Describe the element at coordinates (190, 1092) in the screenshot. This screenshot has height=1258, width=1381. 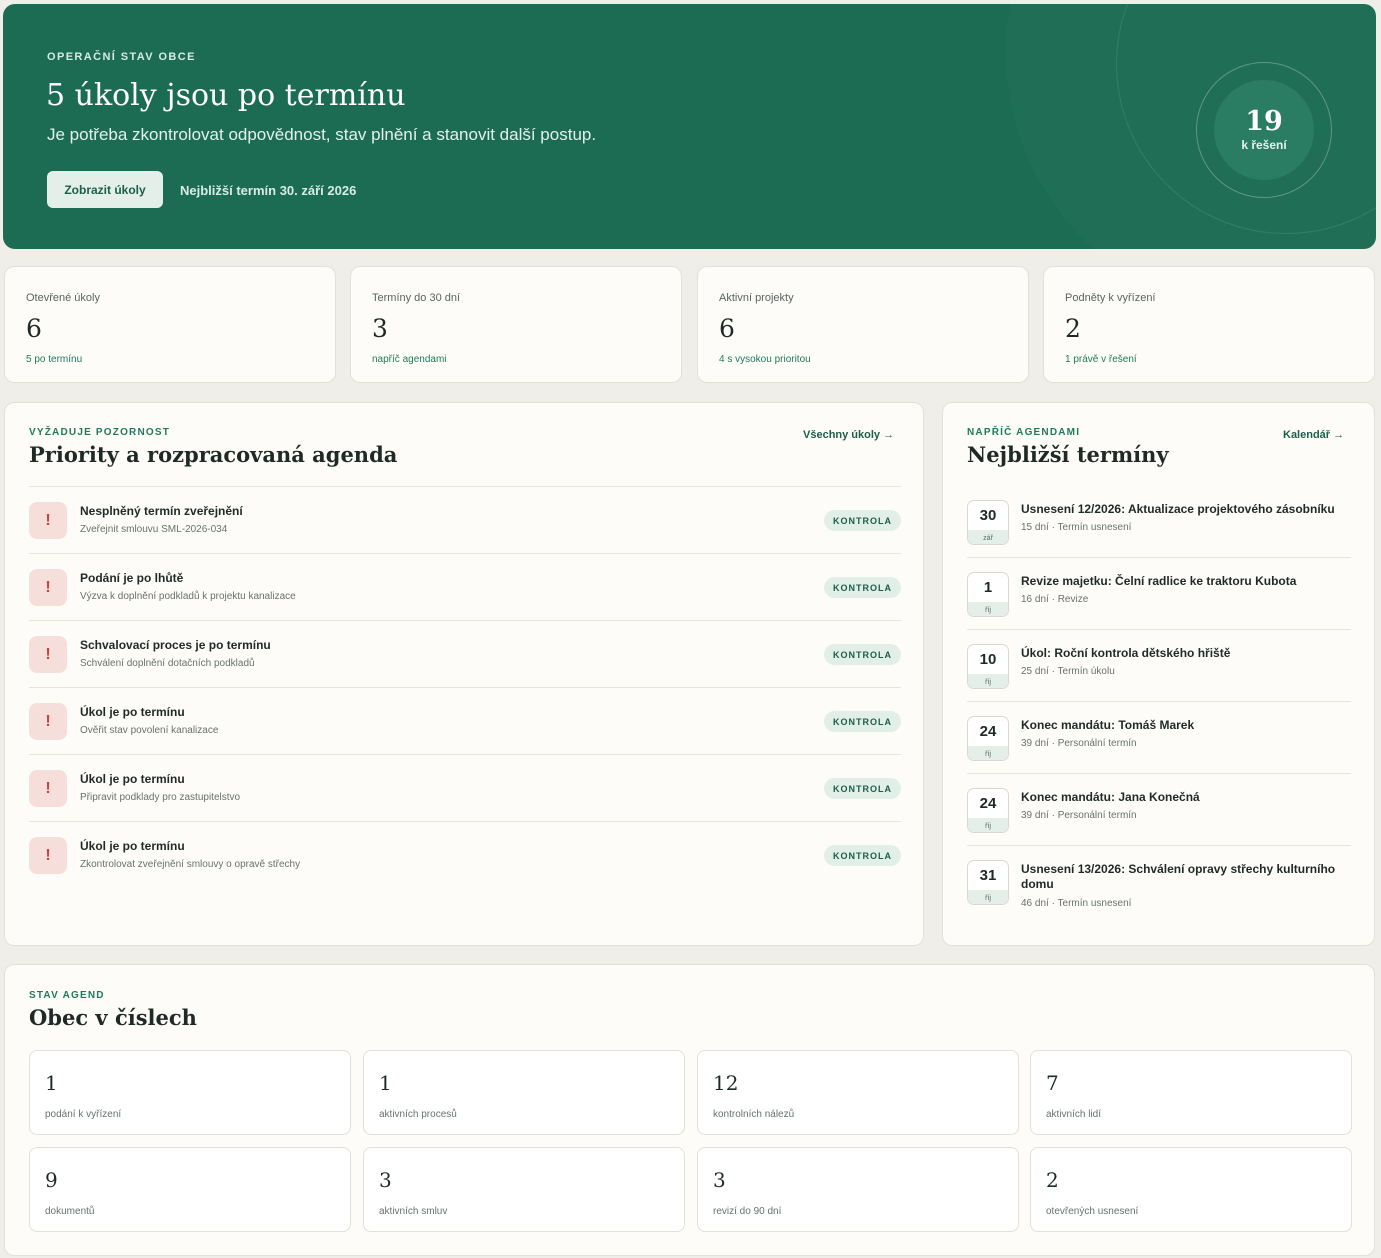
I see `metric-card: 1 podání k vyřízení` at that location.